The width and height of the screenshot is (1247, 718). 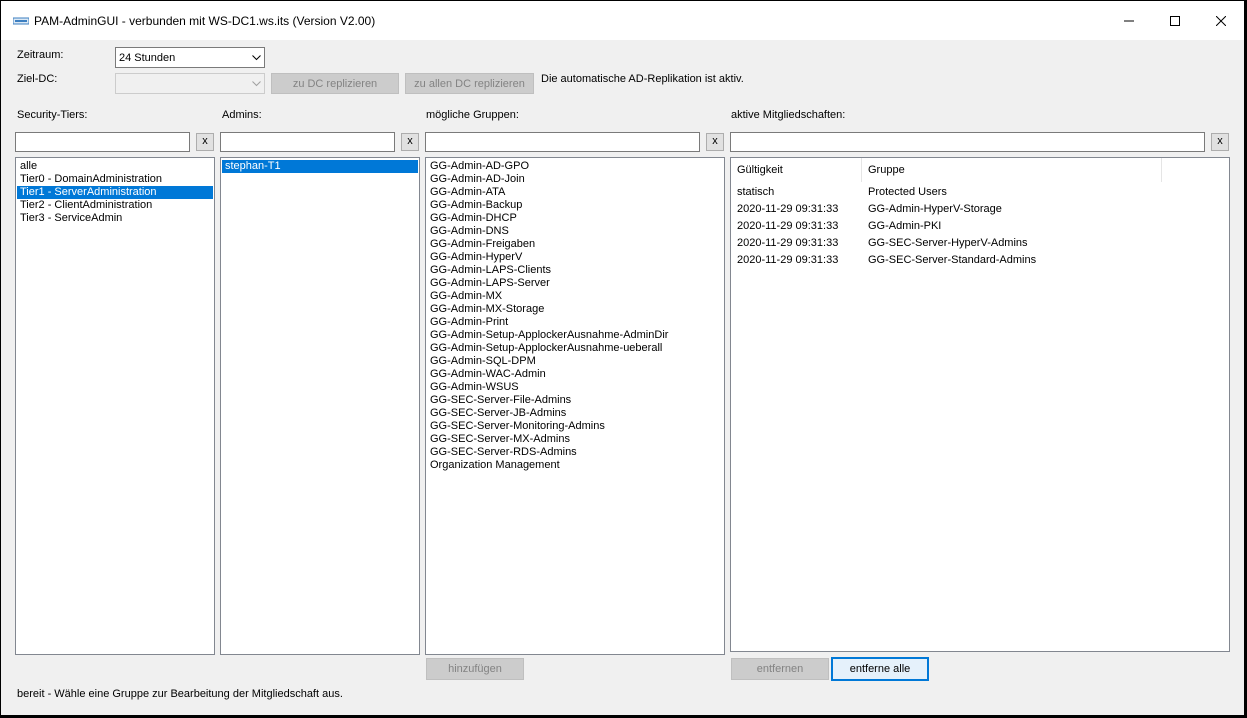 I want to click on tier-list-item: Tier3 - ServiceAdmin, so click(x=115, y=218).